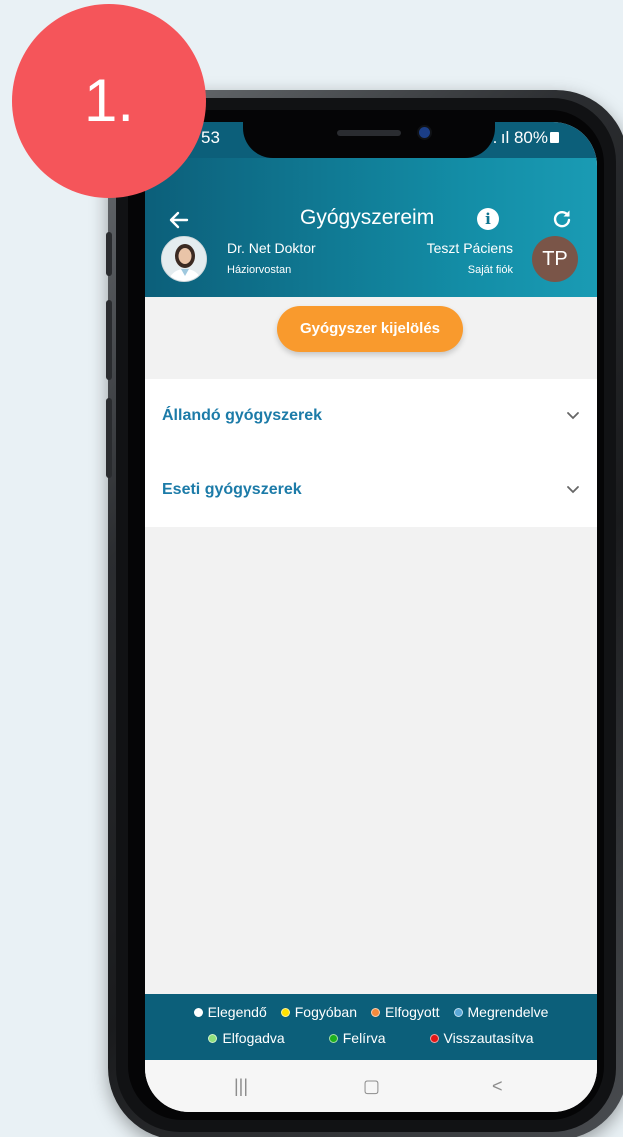  Describe the element at coordinates (424, 132) in the screenshot. I see `front-camera` at that location.